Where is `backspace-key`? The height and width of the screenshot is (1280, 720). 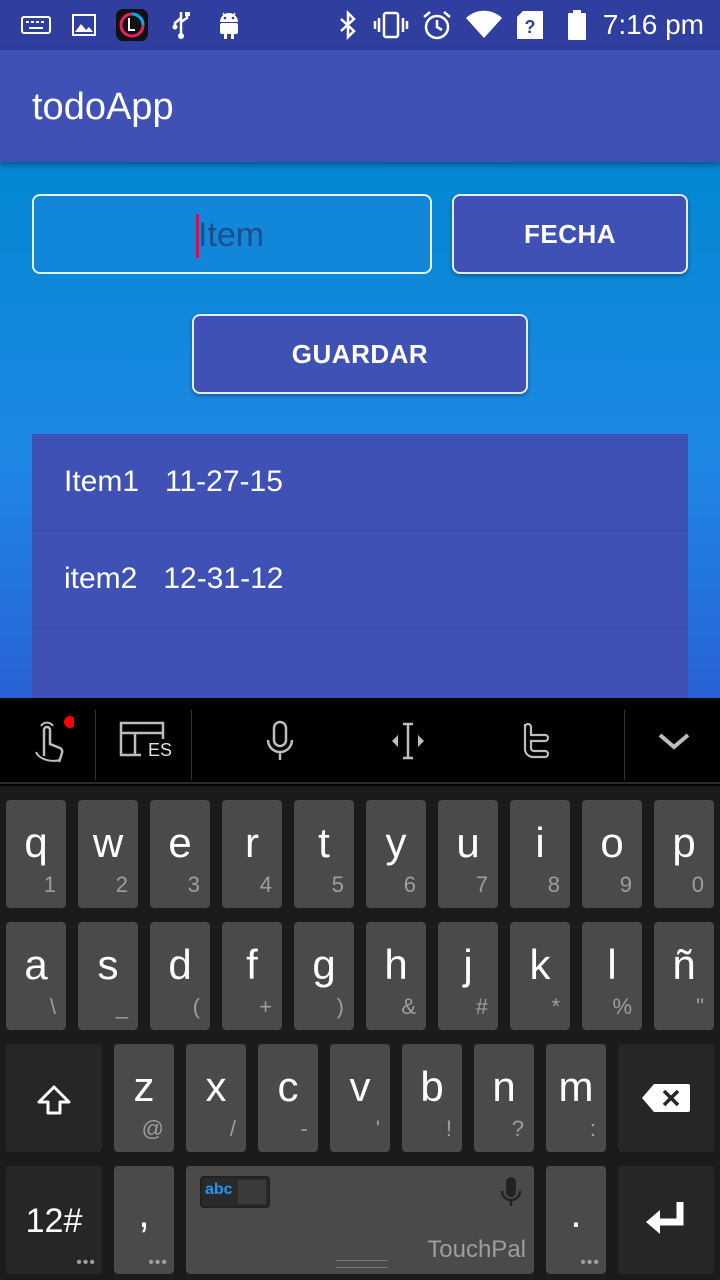 backspace-key is located at coordinates (666, 1098).